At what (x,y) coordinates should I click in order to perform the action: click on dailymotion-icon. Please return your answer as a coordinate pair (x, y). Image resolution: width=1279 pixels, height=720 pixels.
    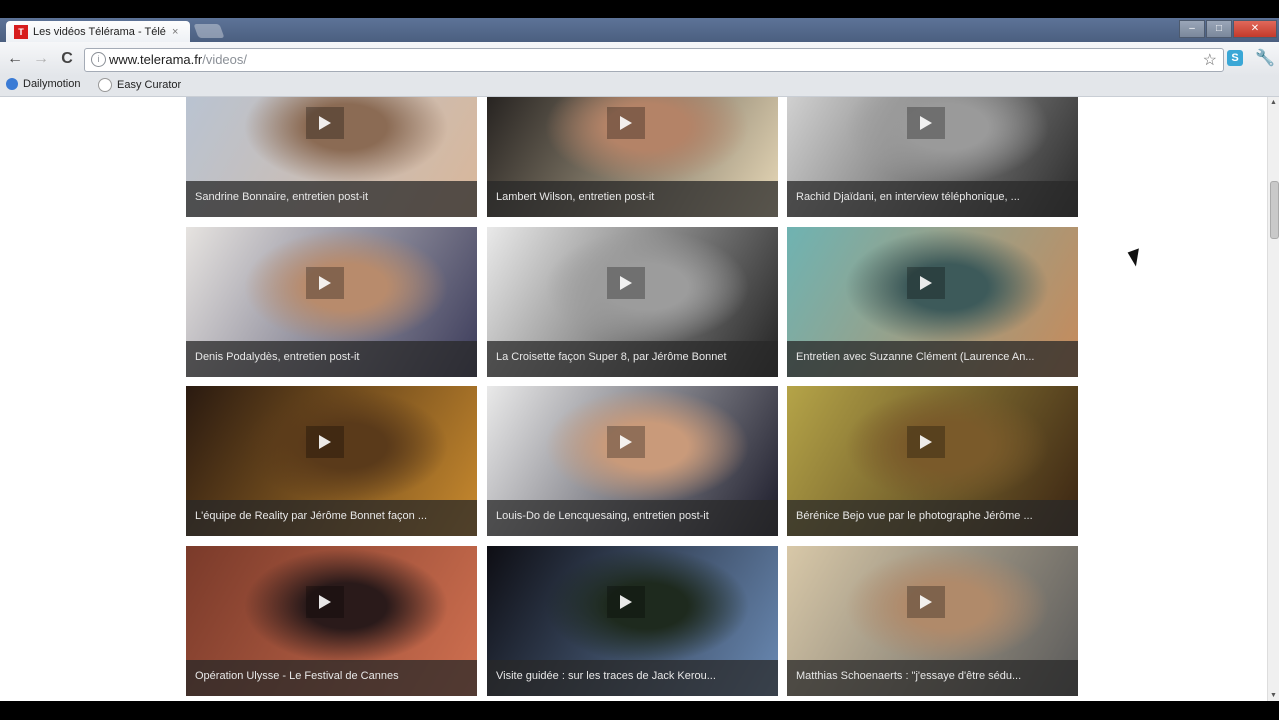
    Looking at the image, I should click on (12, 84).